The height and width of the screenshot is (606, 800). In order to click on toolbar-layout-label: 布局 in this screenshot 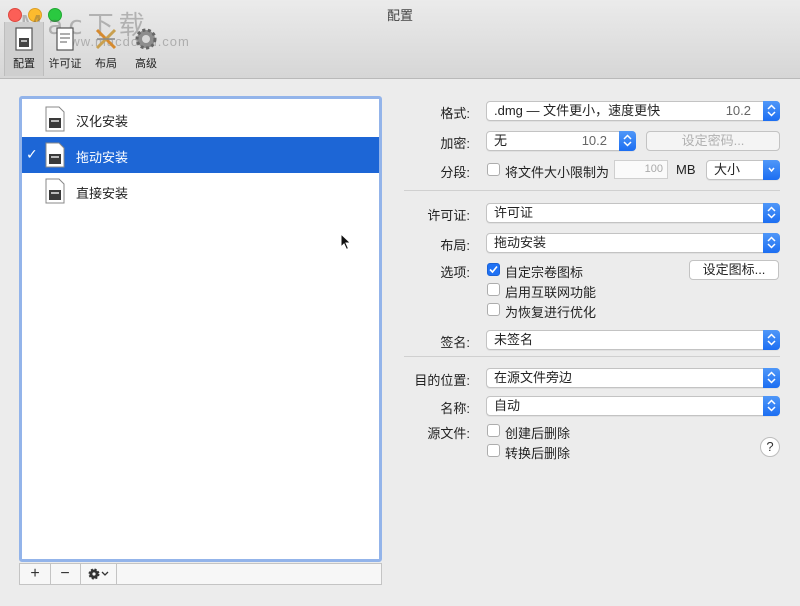, I will do `click(106, 64)`.